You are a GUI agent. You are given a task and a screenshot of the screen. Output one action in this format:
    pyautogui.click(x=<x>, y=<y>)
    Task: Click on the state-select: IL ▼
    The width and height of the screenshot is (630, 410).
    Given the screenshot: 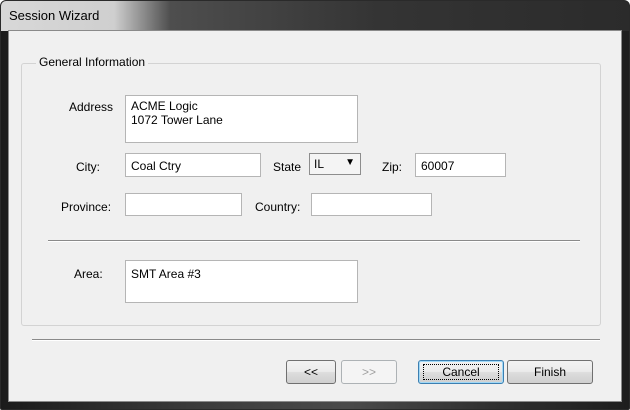 What is the action you would take?
    pyautogui.click(x=335, y=164)
    